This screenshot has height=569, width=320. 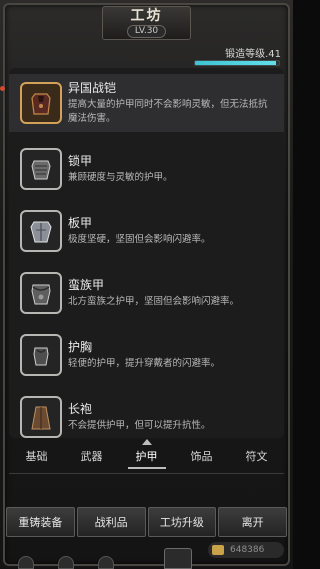 I want to click on action-bar: 重铸装备 战利品 工坊升级 离开, so click(x=146, y=522).